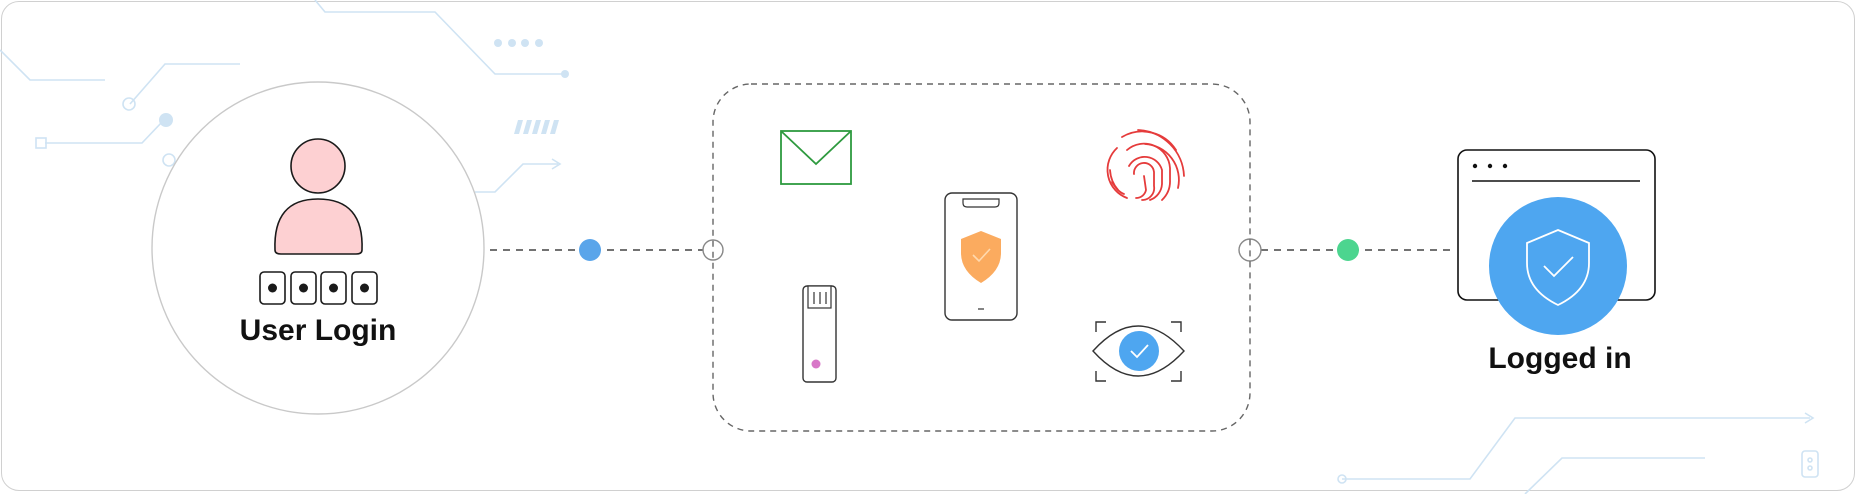 This screenshot has height=494, width=1858. I want to click on smartphone-shield-icon, so click(981, 256).